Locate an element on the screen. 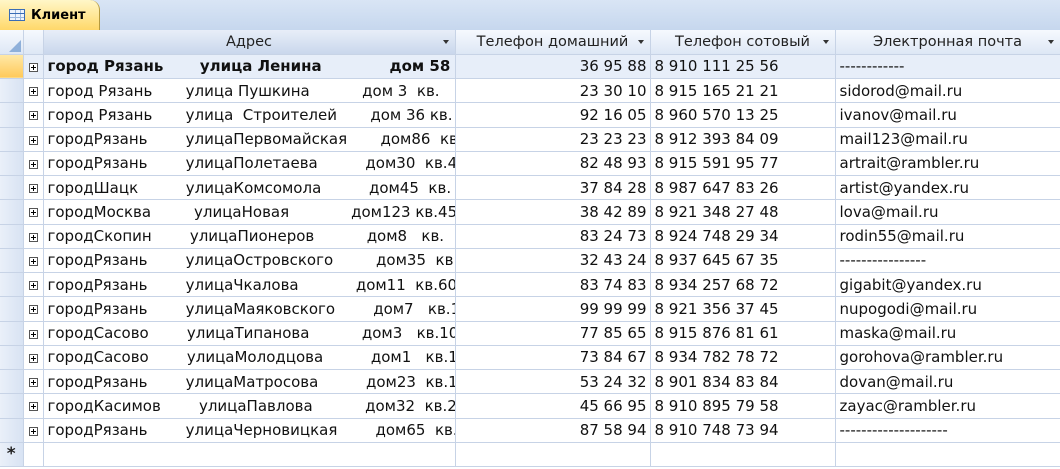  cell-email: gigabit@yandex.ru is located at coordinates (947, 285).